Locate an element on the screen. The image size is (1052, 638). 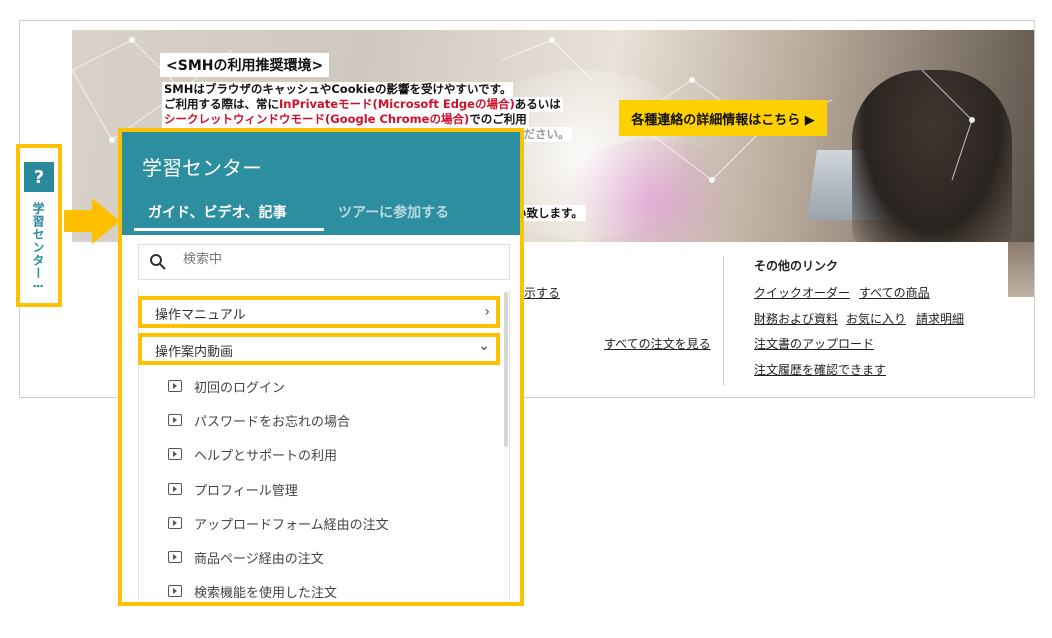
video-item: パスワードをお忘れの場合 is located at coordinates (259, 420).